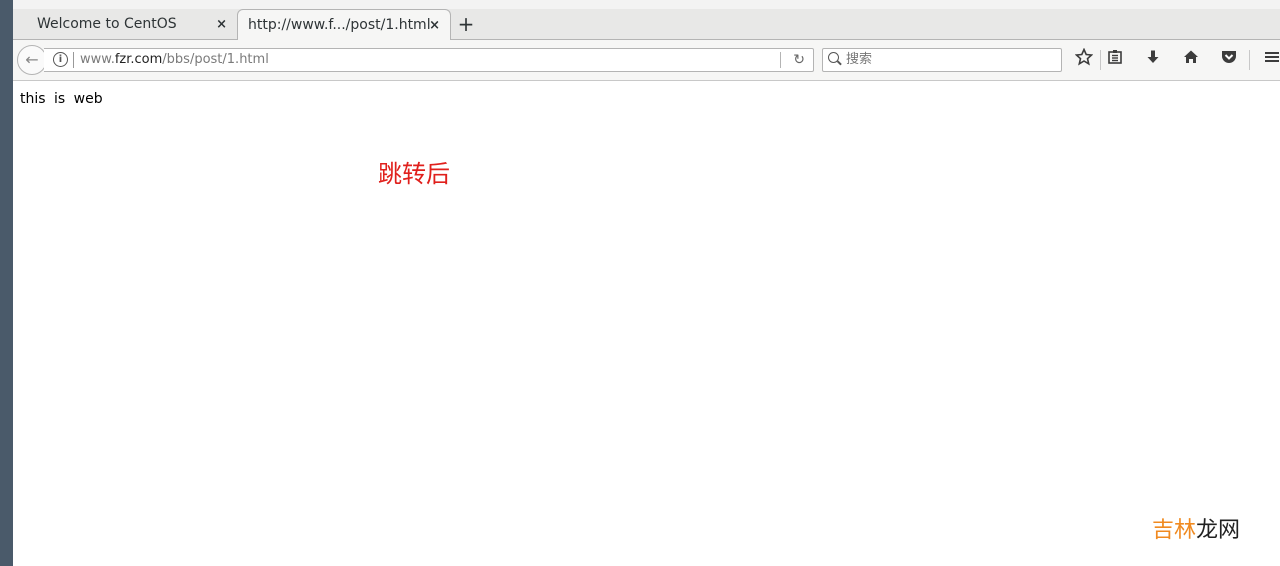 This screenshot has width=1280, height=566. Describe the element at coordinates (73, 60) in the screenshot. I see `url-divider` at that location.